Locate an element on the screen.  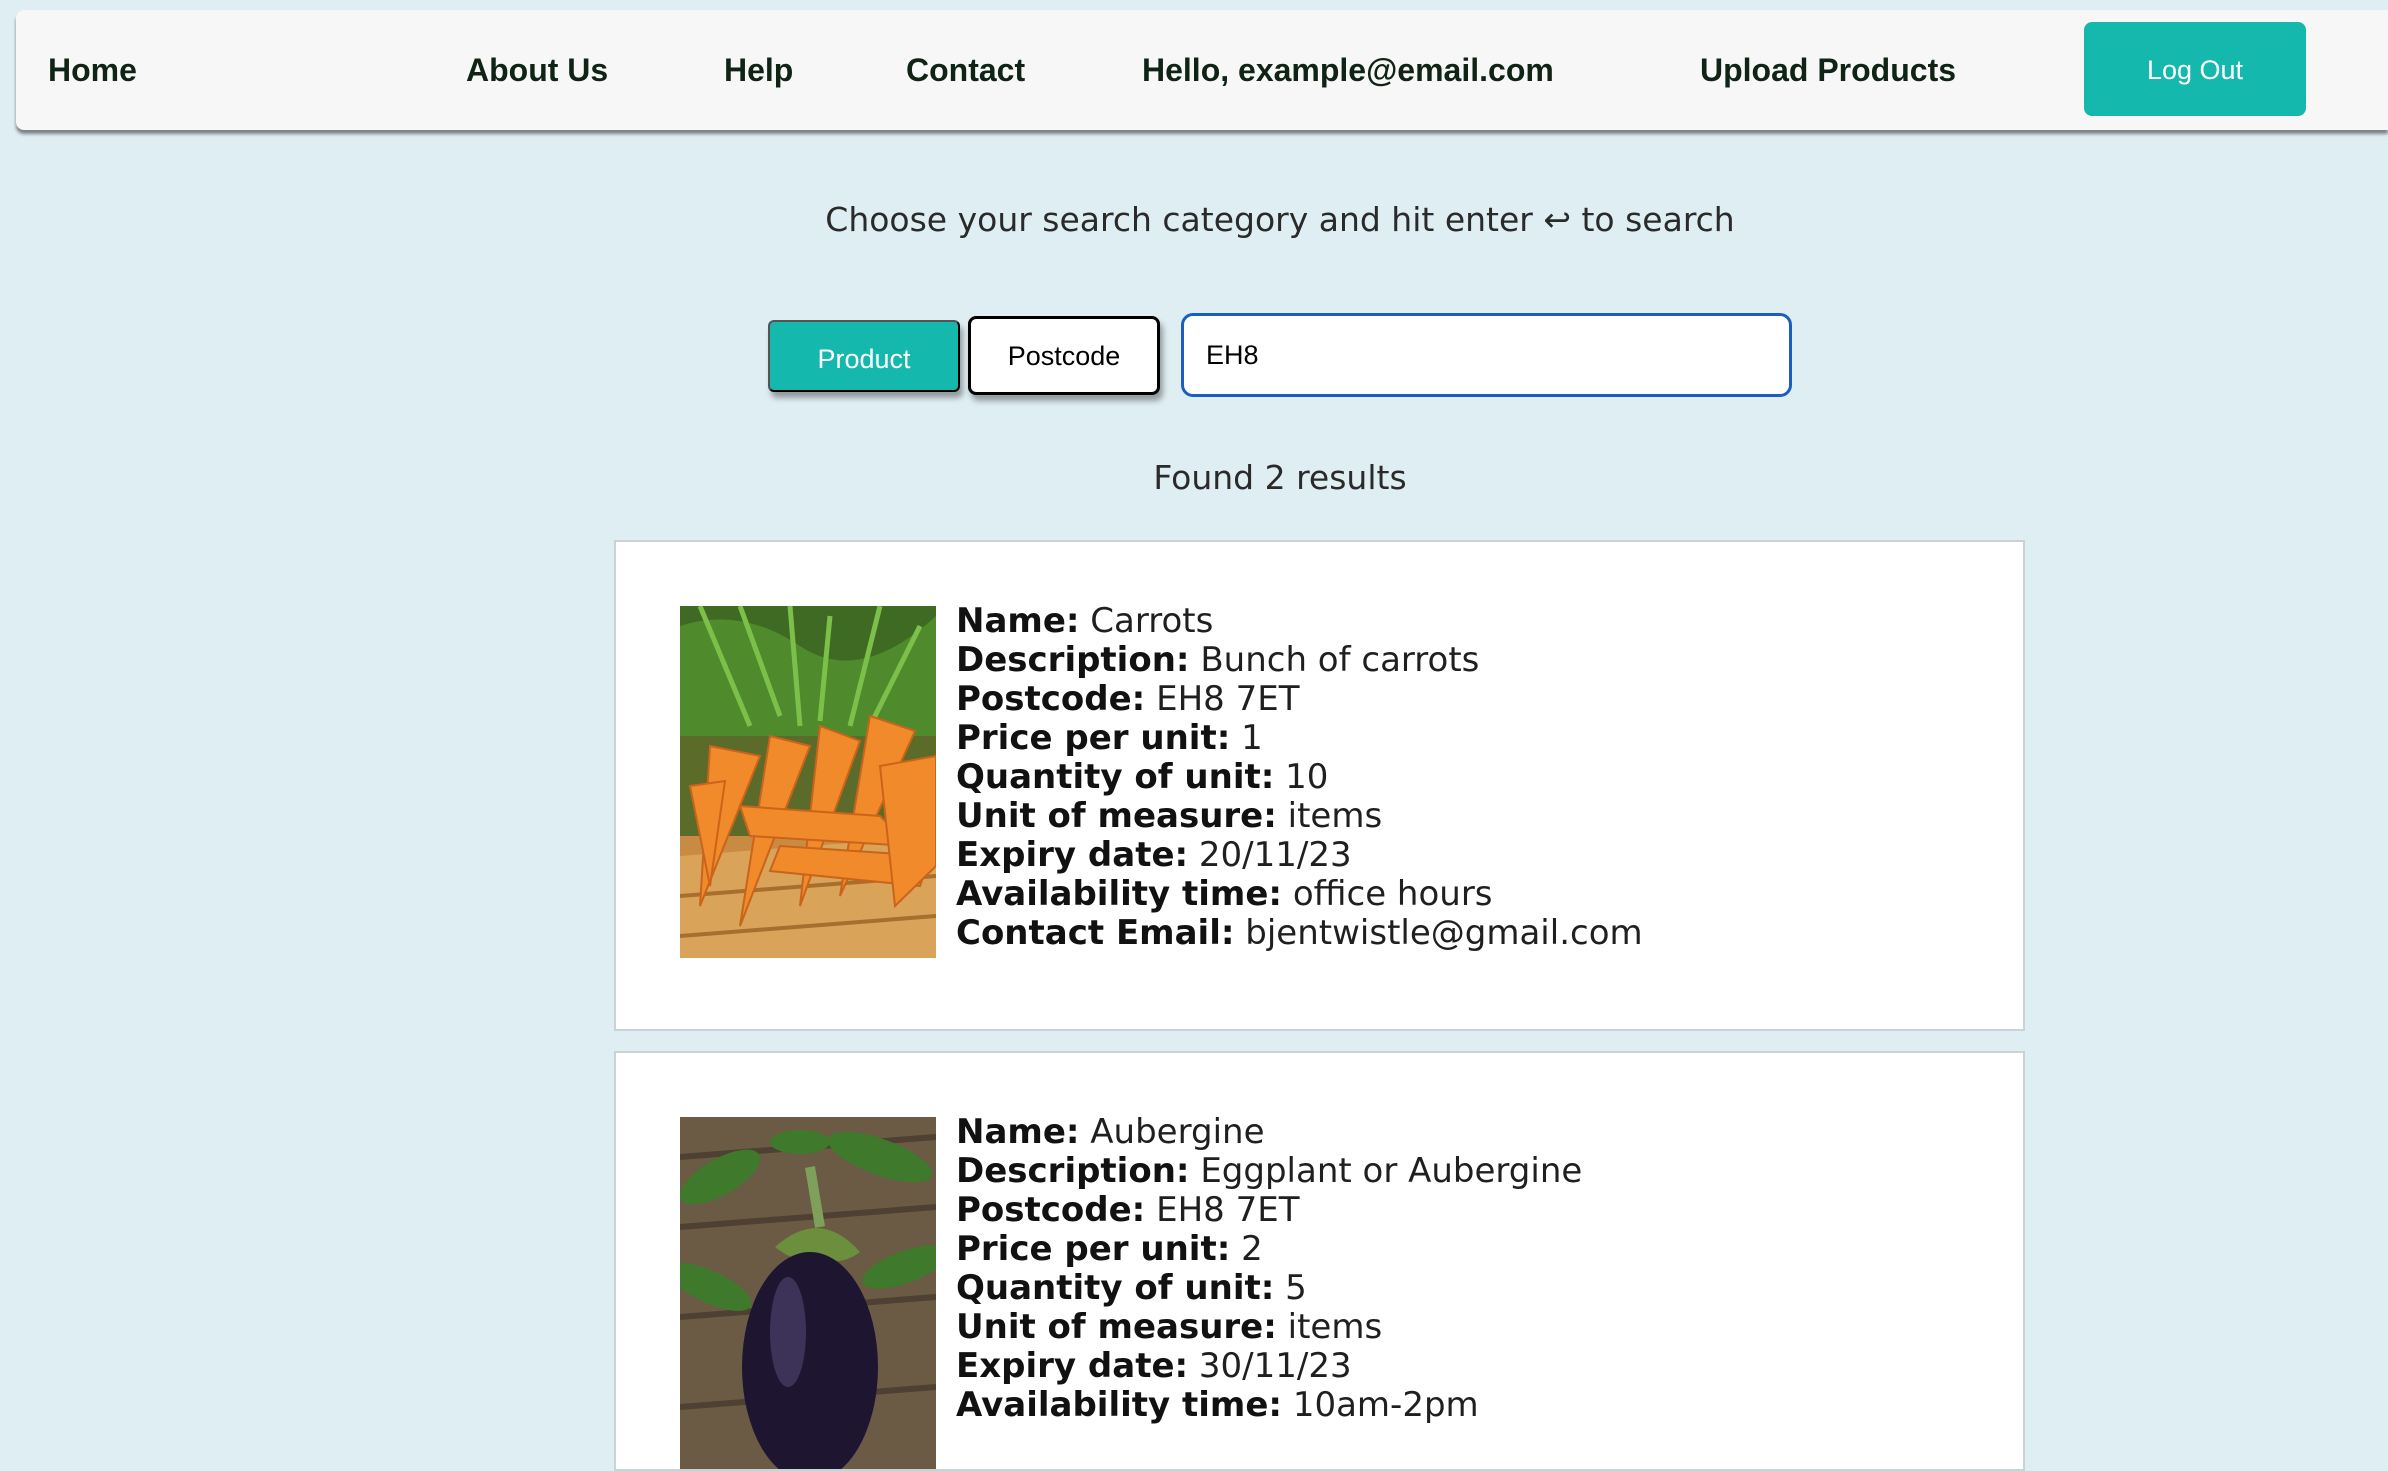
detail-price: Price per unit: 1 is located at coordinates (1109, 738).